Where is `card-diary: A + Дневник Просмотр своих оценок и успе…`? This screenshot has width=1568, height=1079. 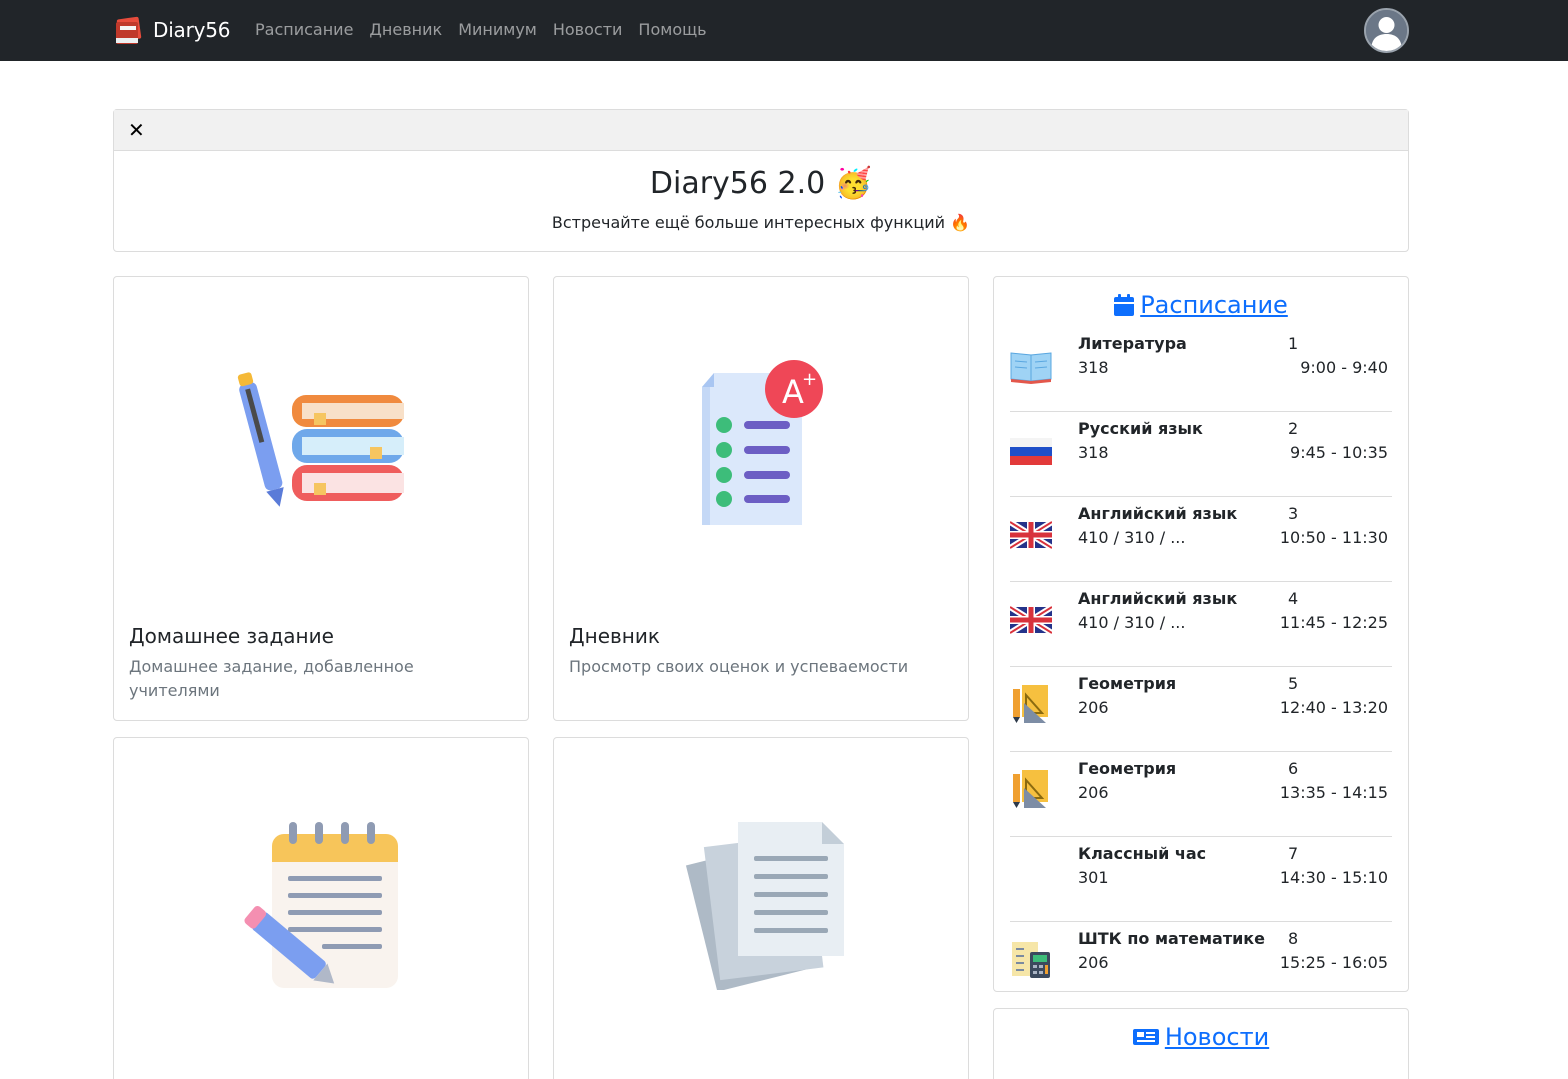 card-diary: A + Дневник Просмотр своих оценок и успе… is located at coordinates (761, 498).